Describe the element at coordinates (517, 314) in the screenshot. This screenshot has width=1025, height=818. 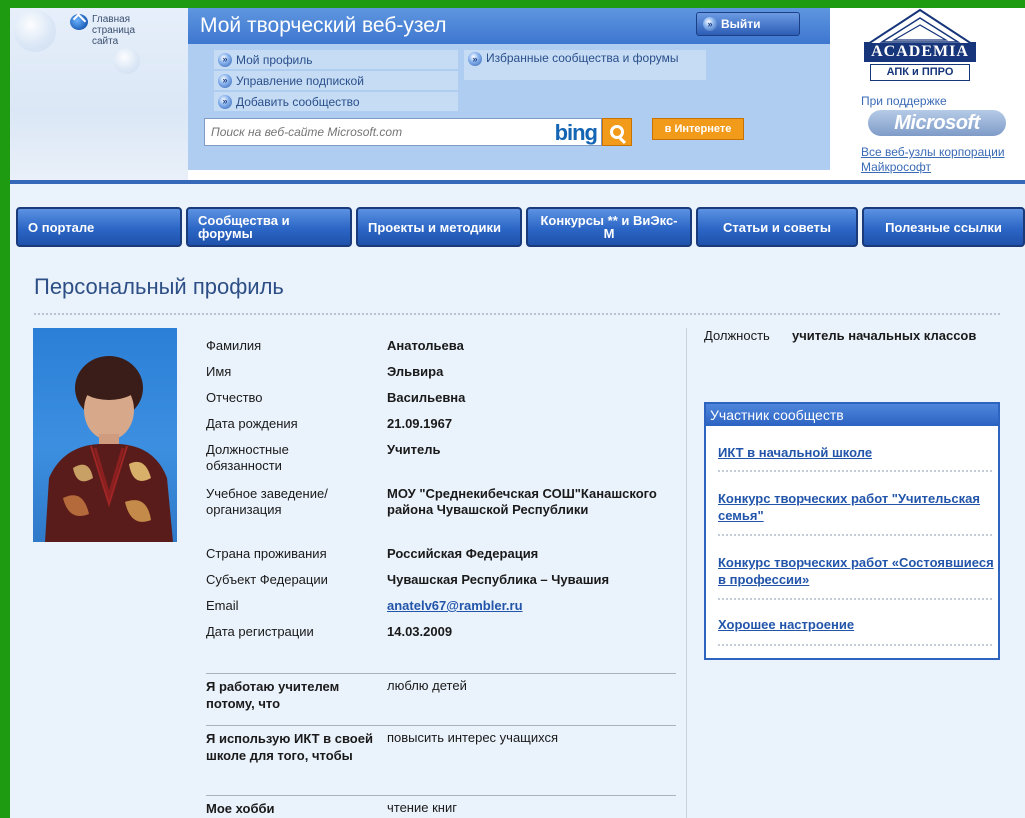
I see `title-divider` at that location.